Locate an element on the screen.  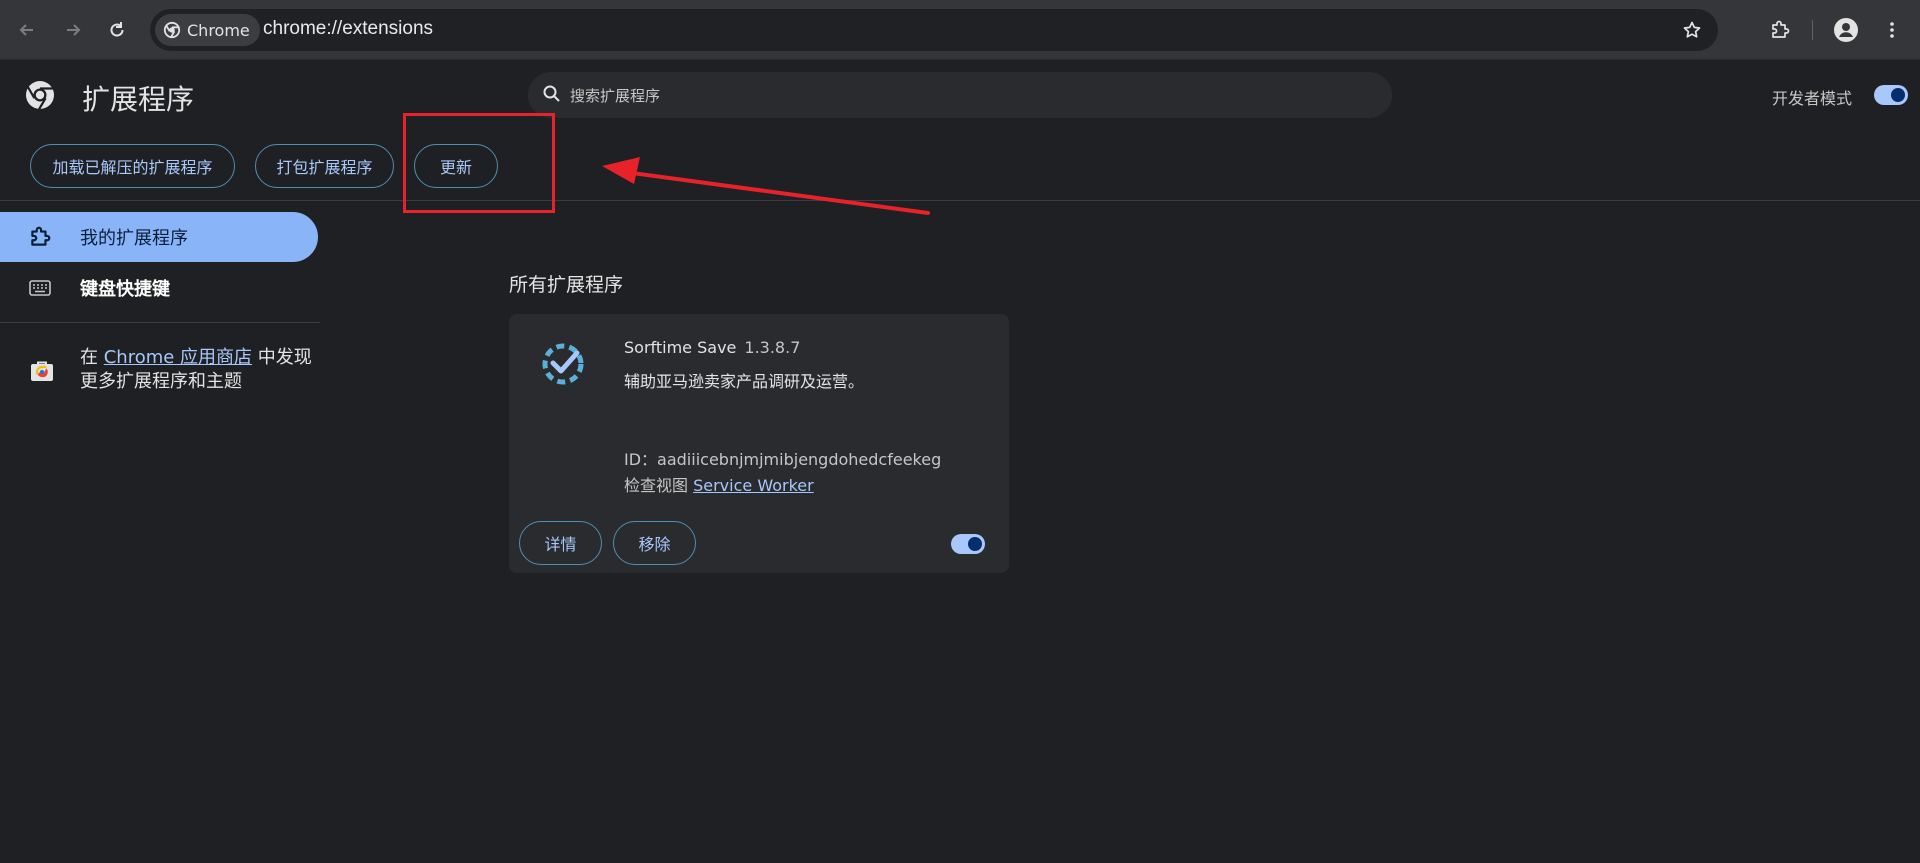
avatar-icon is located at coordinates (1846, 30).